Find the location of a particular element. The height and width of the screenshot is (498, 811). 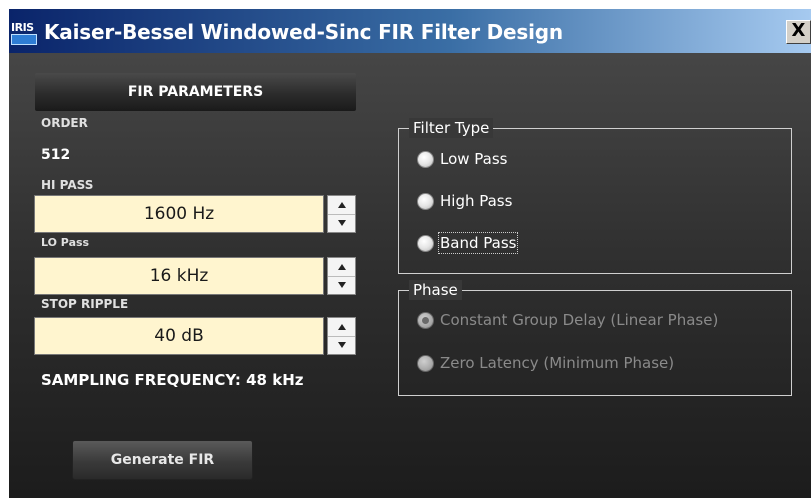

fir-parameters-header: FIR PARAMETERS is located at coordinates (195, 92).